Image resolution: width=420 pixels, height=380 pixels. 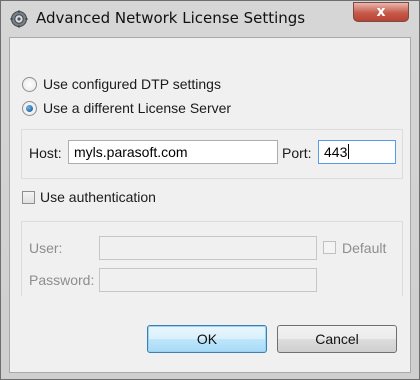 What do you see at coordinates (29, 108) in the screenshot?
I see `radio-selected-icon` at bounding box center [29, 108].